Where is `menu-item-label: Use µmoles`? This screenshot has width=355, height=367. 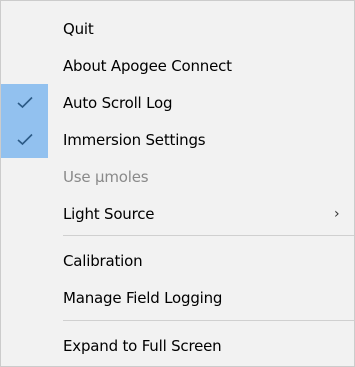 menu-item-label: Use µmoles is located at coordinates (106, 176).